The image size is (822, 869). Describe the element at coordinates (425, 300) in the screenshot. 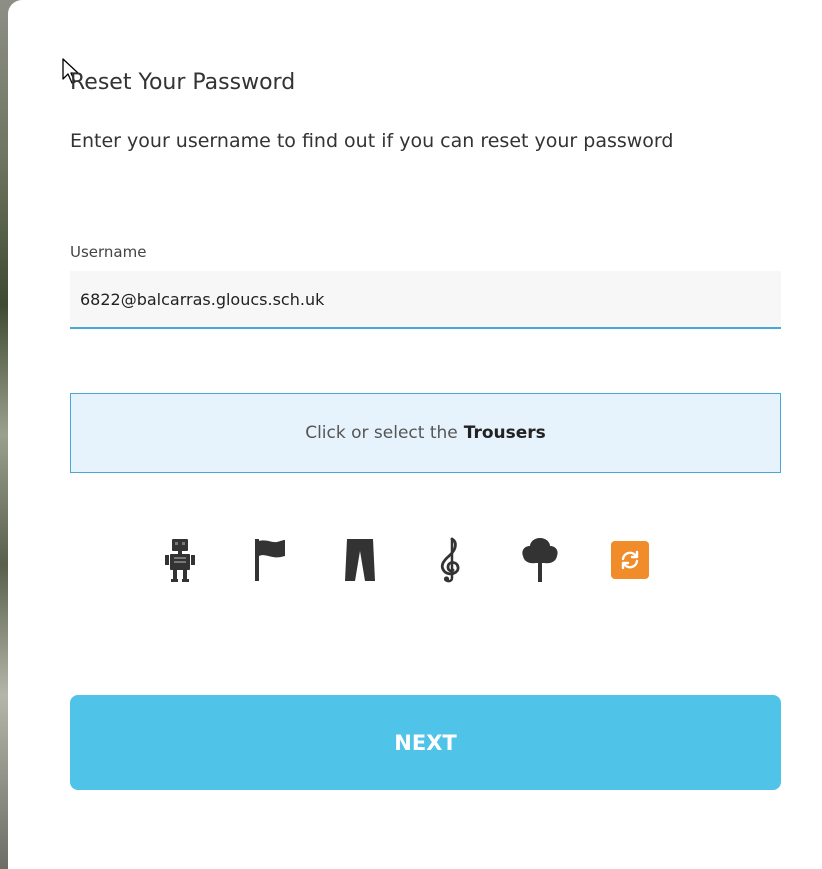

I see `username-input` at that location.